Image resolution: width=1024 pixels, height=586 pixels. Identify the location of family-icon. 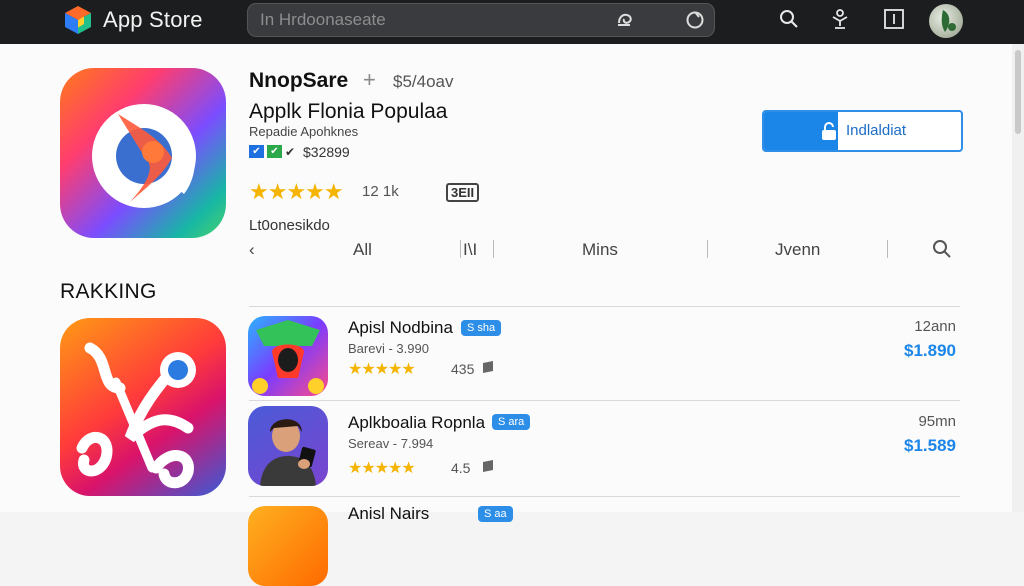
(840, 19).